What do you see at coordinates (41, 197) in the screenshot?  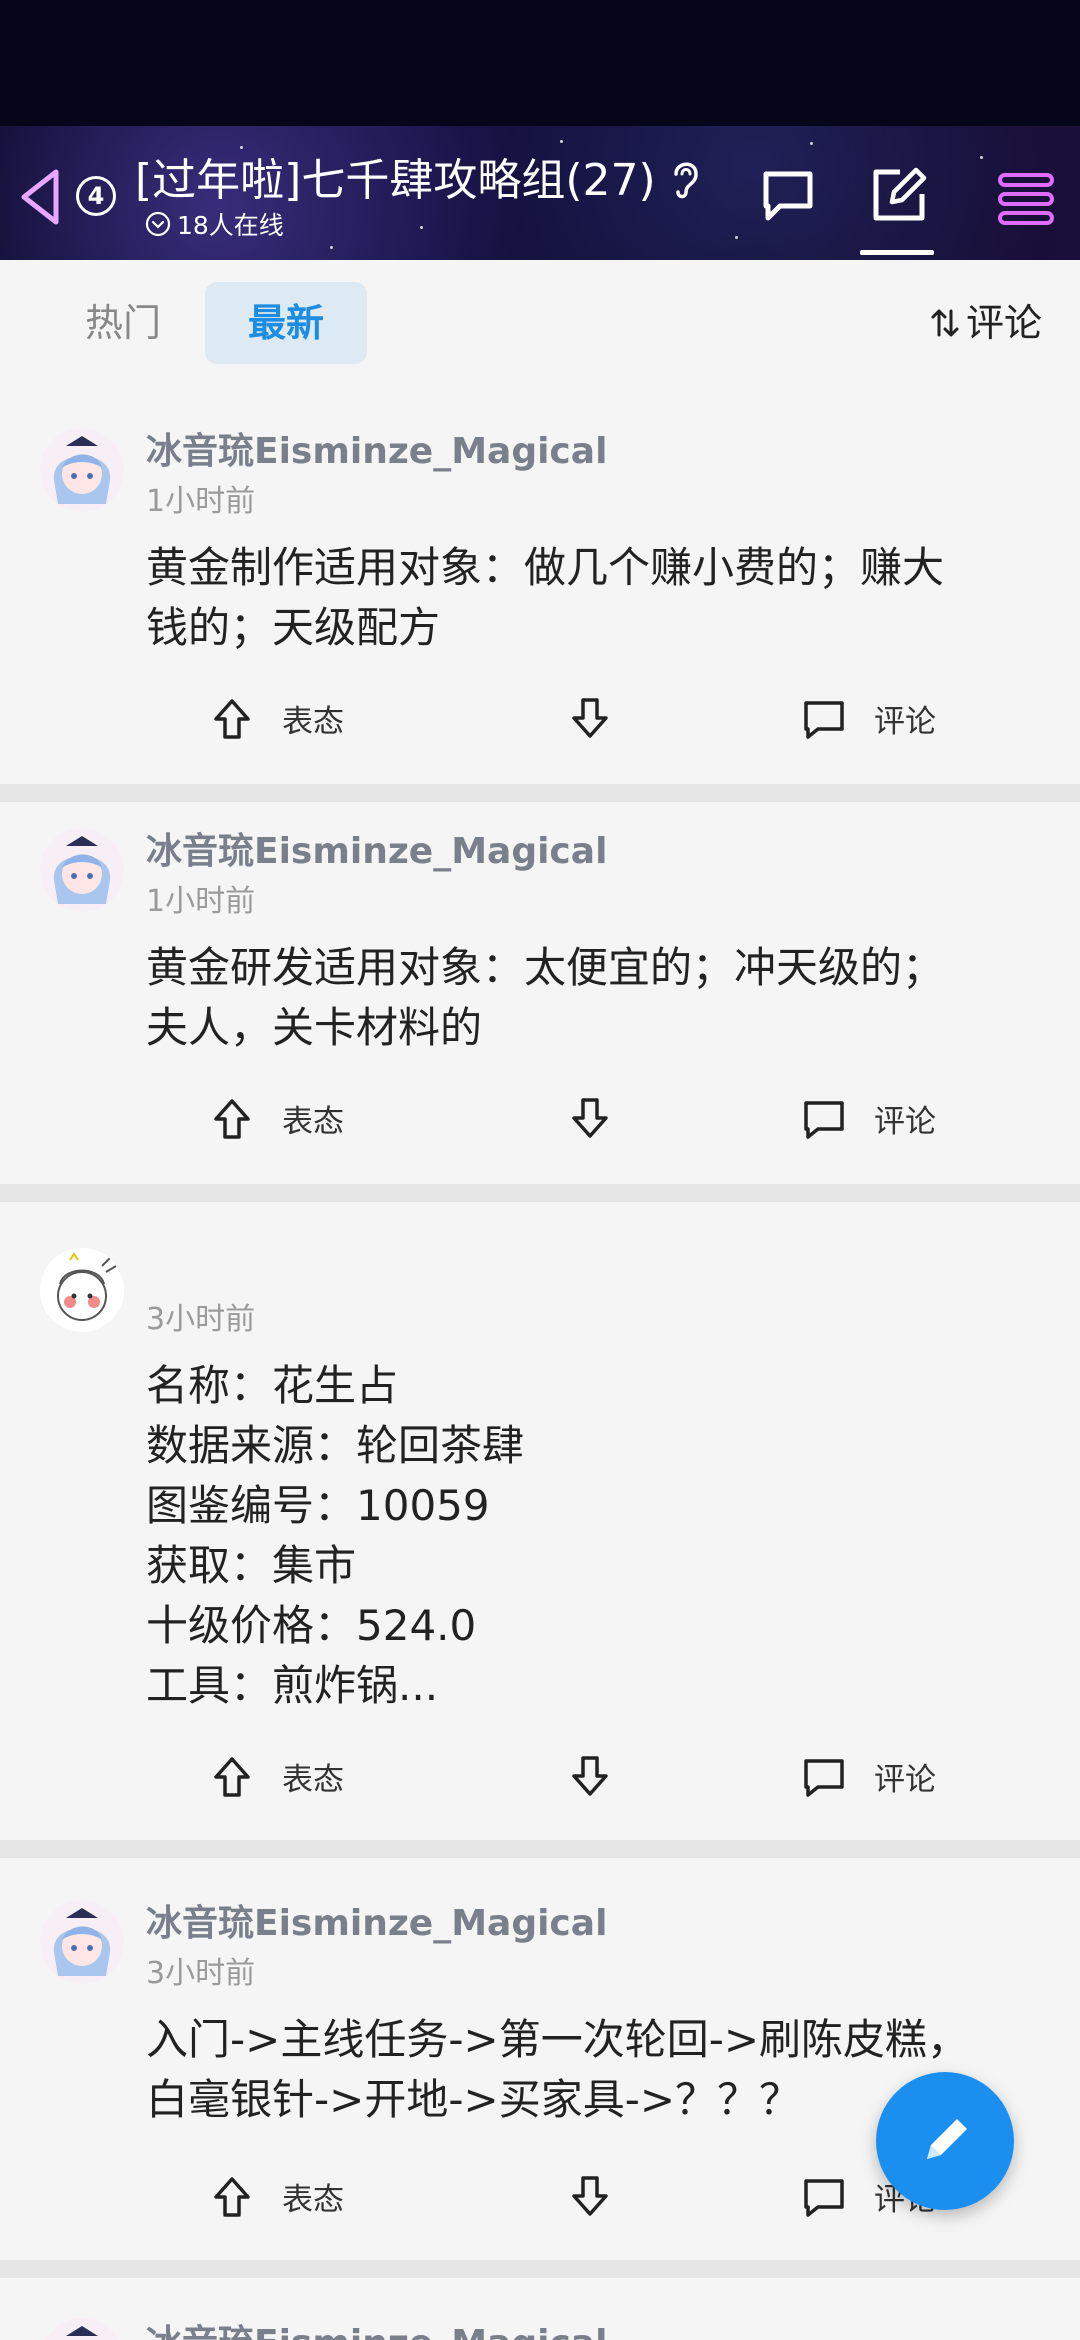 I see `back-icon` at bounding box center [41, 197].